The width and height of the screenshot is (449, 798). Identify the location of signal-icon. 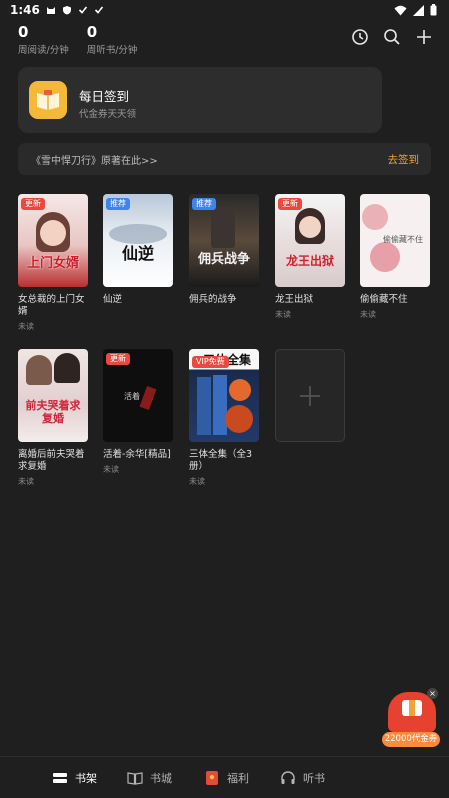
(418, 10).